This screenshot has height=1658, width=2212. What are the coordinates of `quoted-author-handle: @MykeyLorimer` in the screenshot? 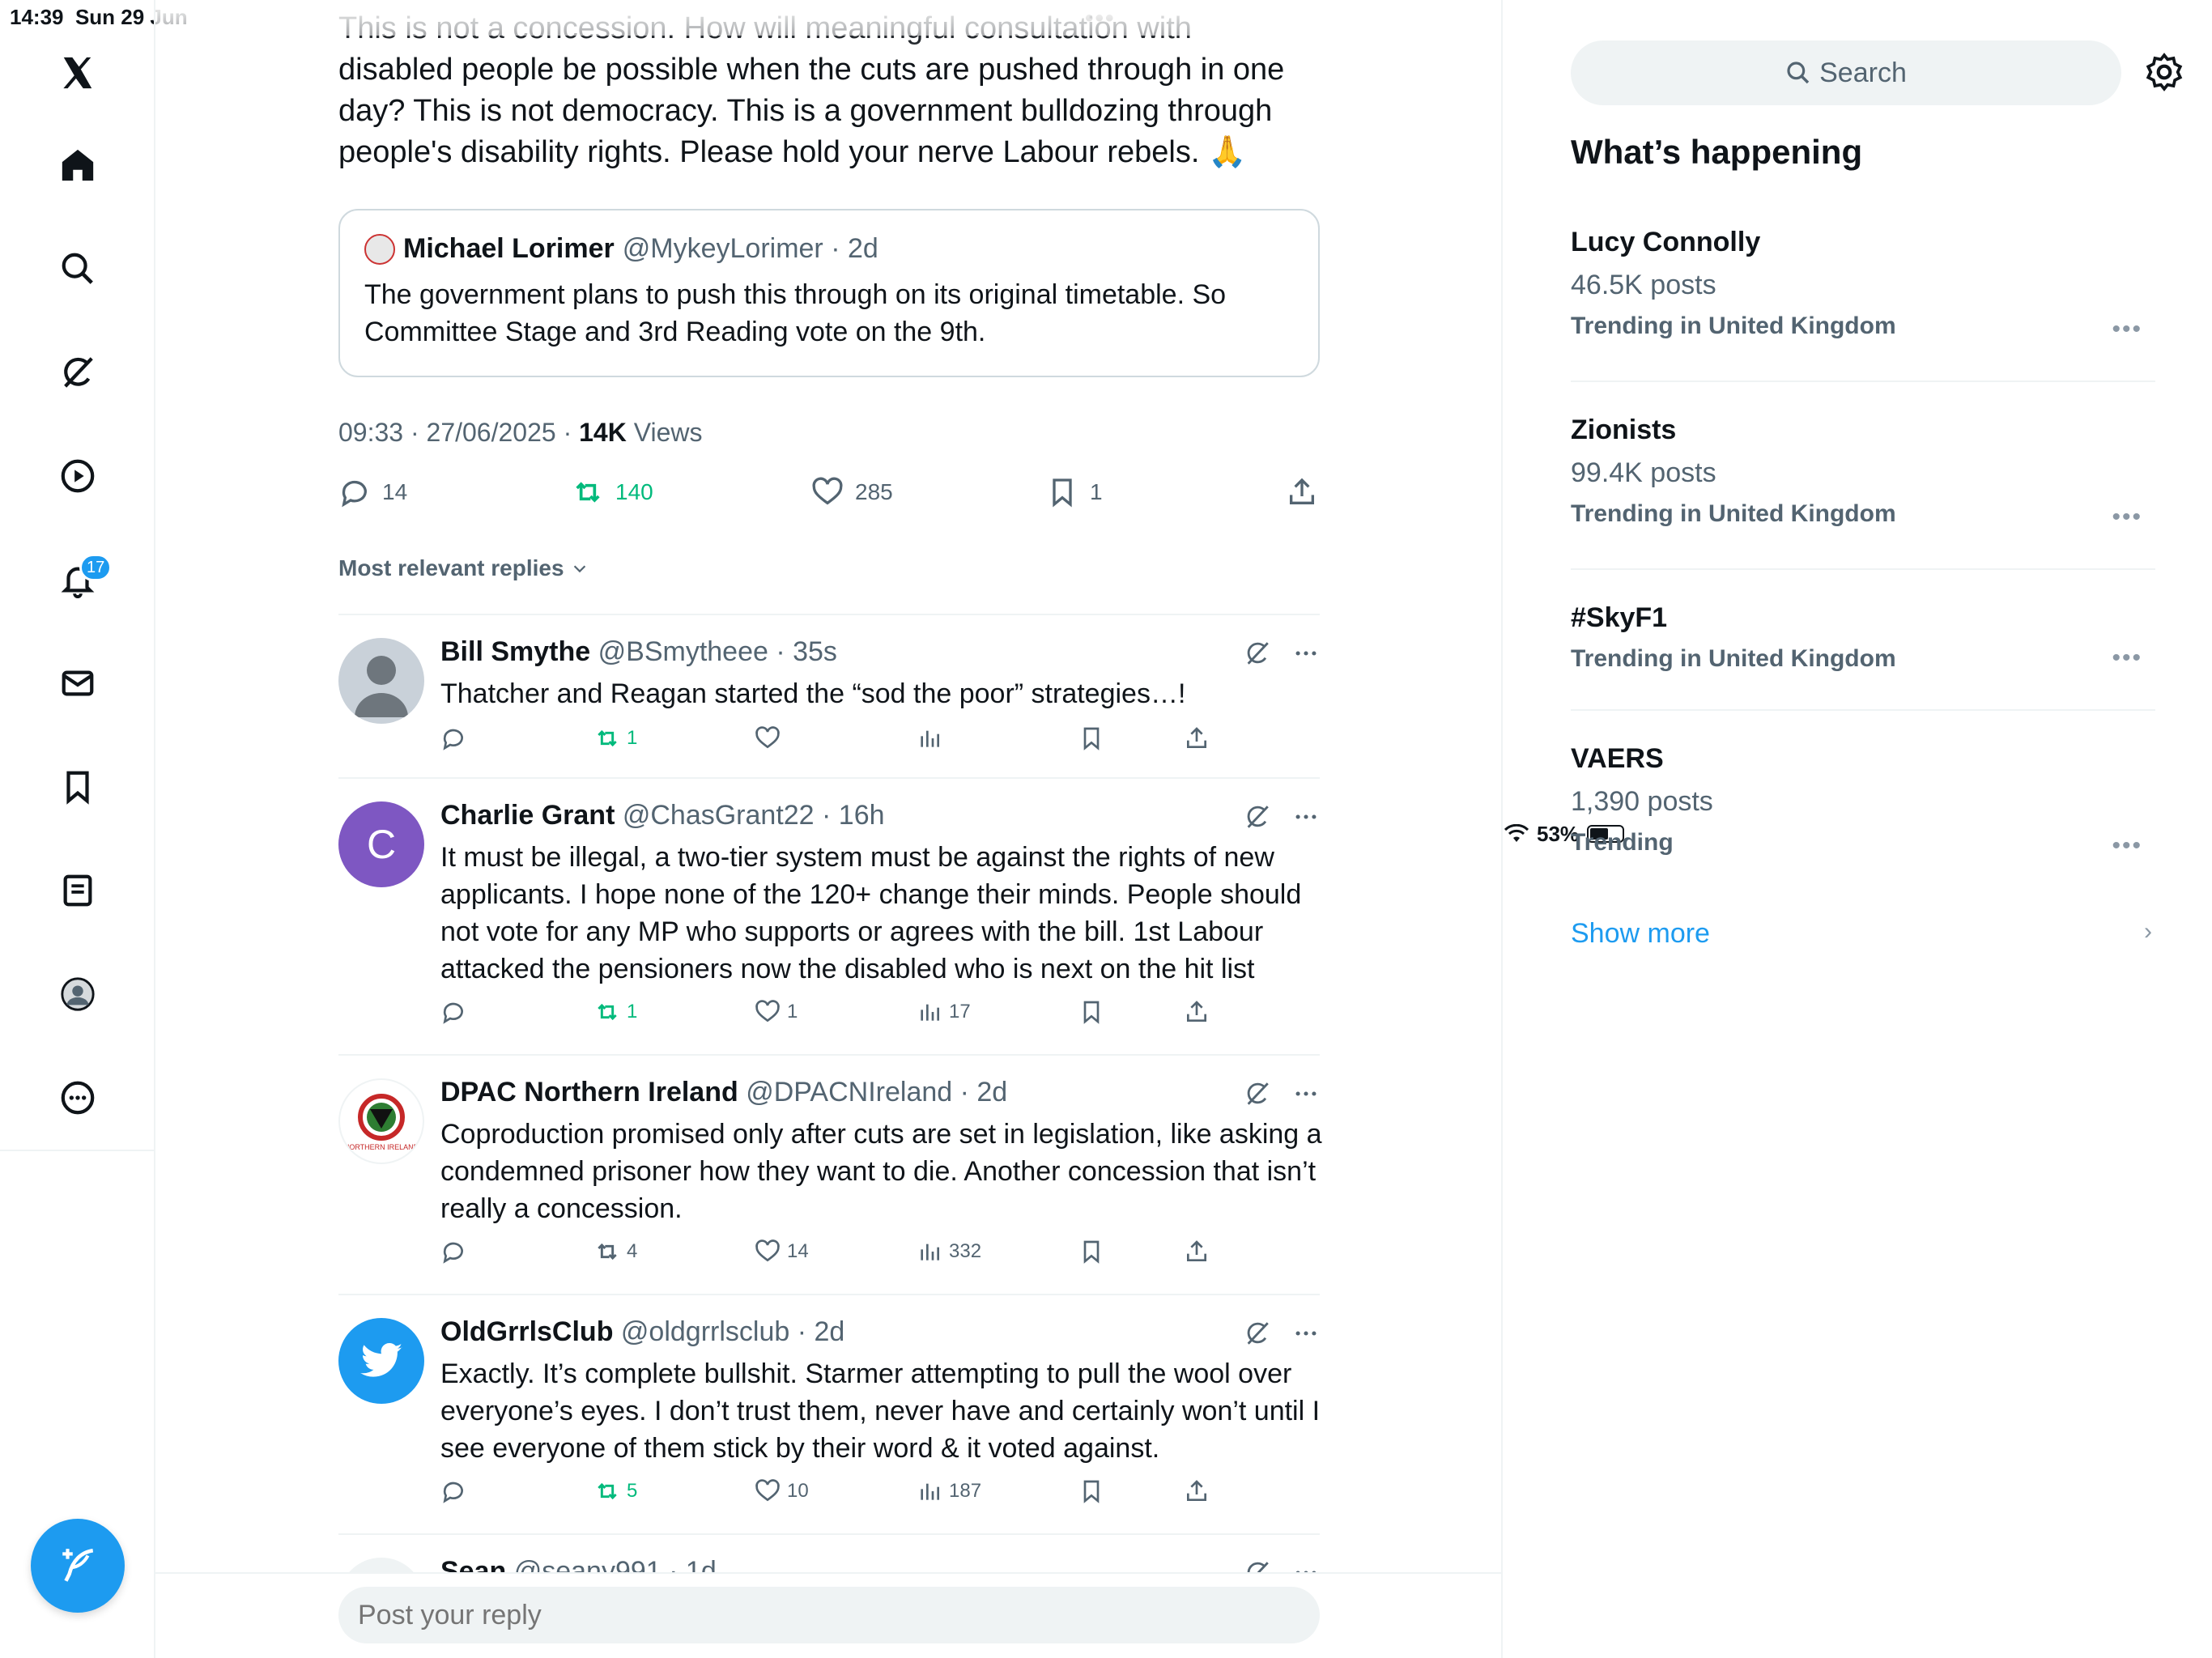 It's located at (723, 249).